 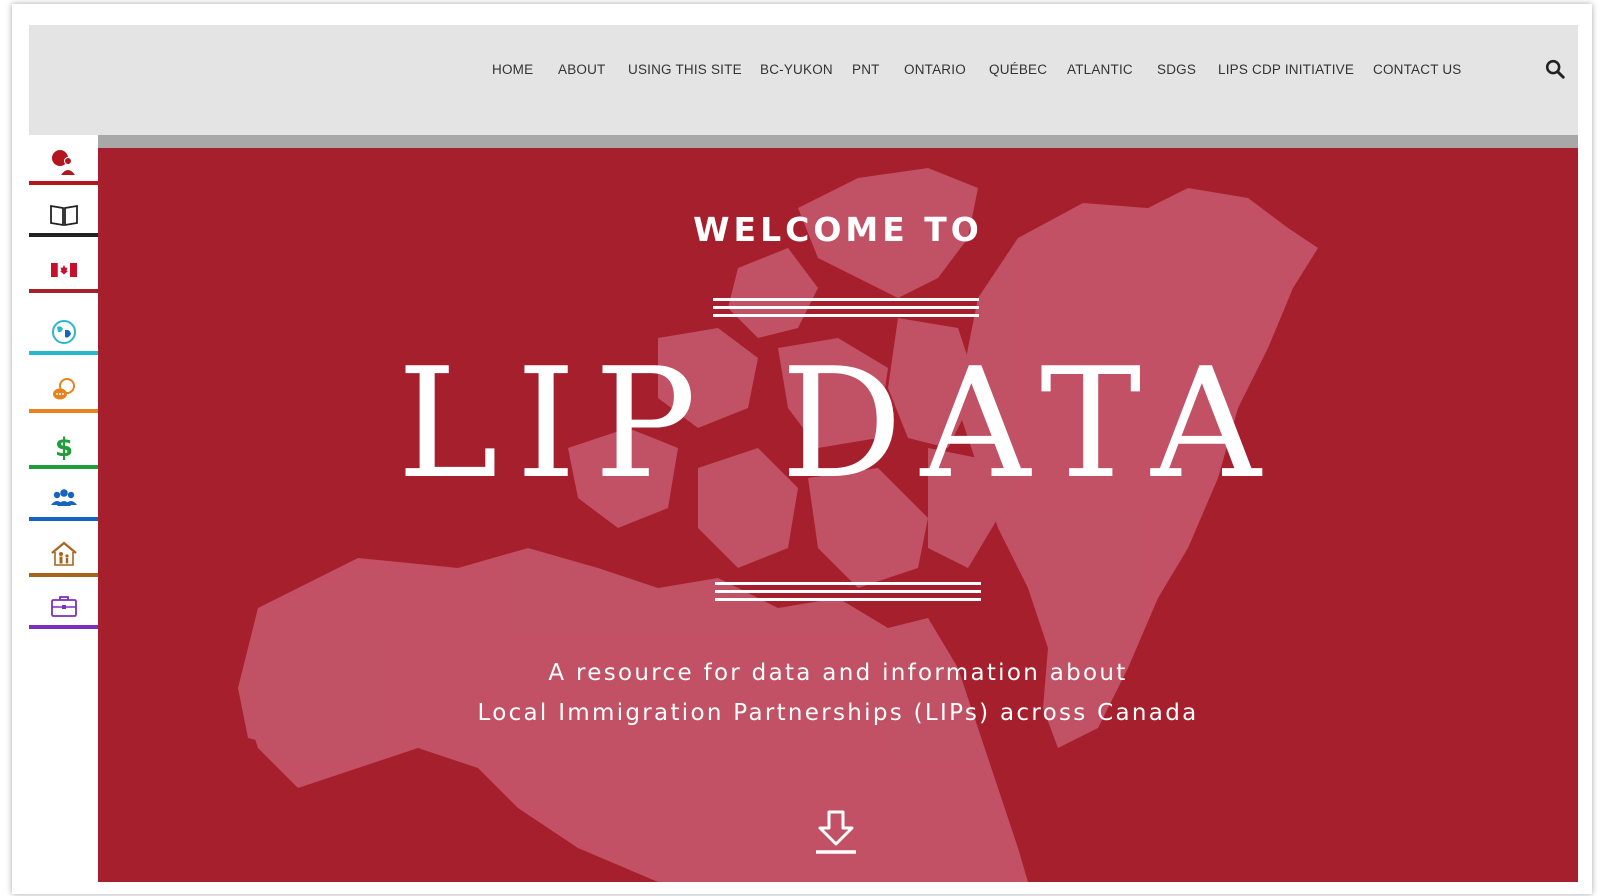 I want to click on sidebar-bar-family-home, so click(x=63, y=575).